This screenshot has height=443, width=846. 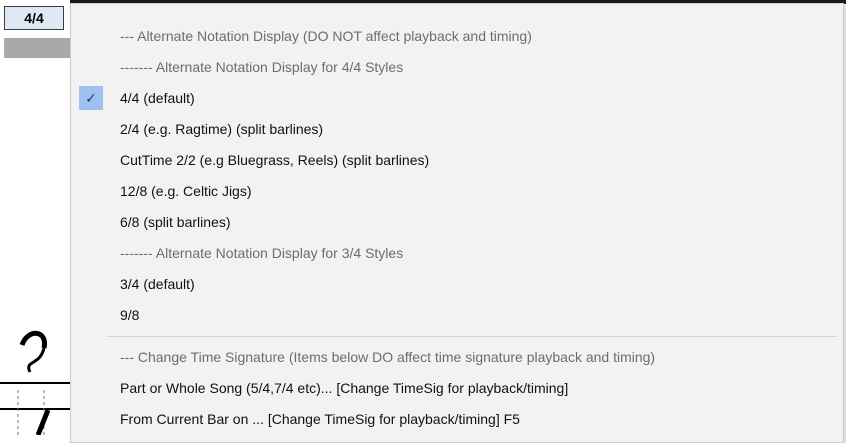 I want to click on menu-item-12-8-jigs: 12/8 (e.g. Celtic Jigs), so click(x=457, y=191).